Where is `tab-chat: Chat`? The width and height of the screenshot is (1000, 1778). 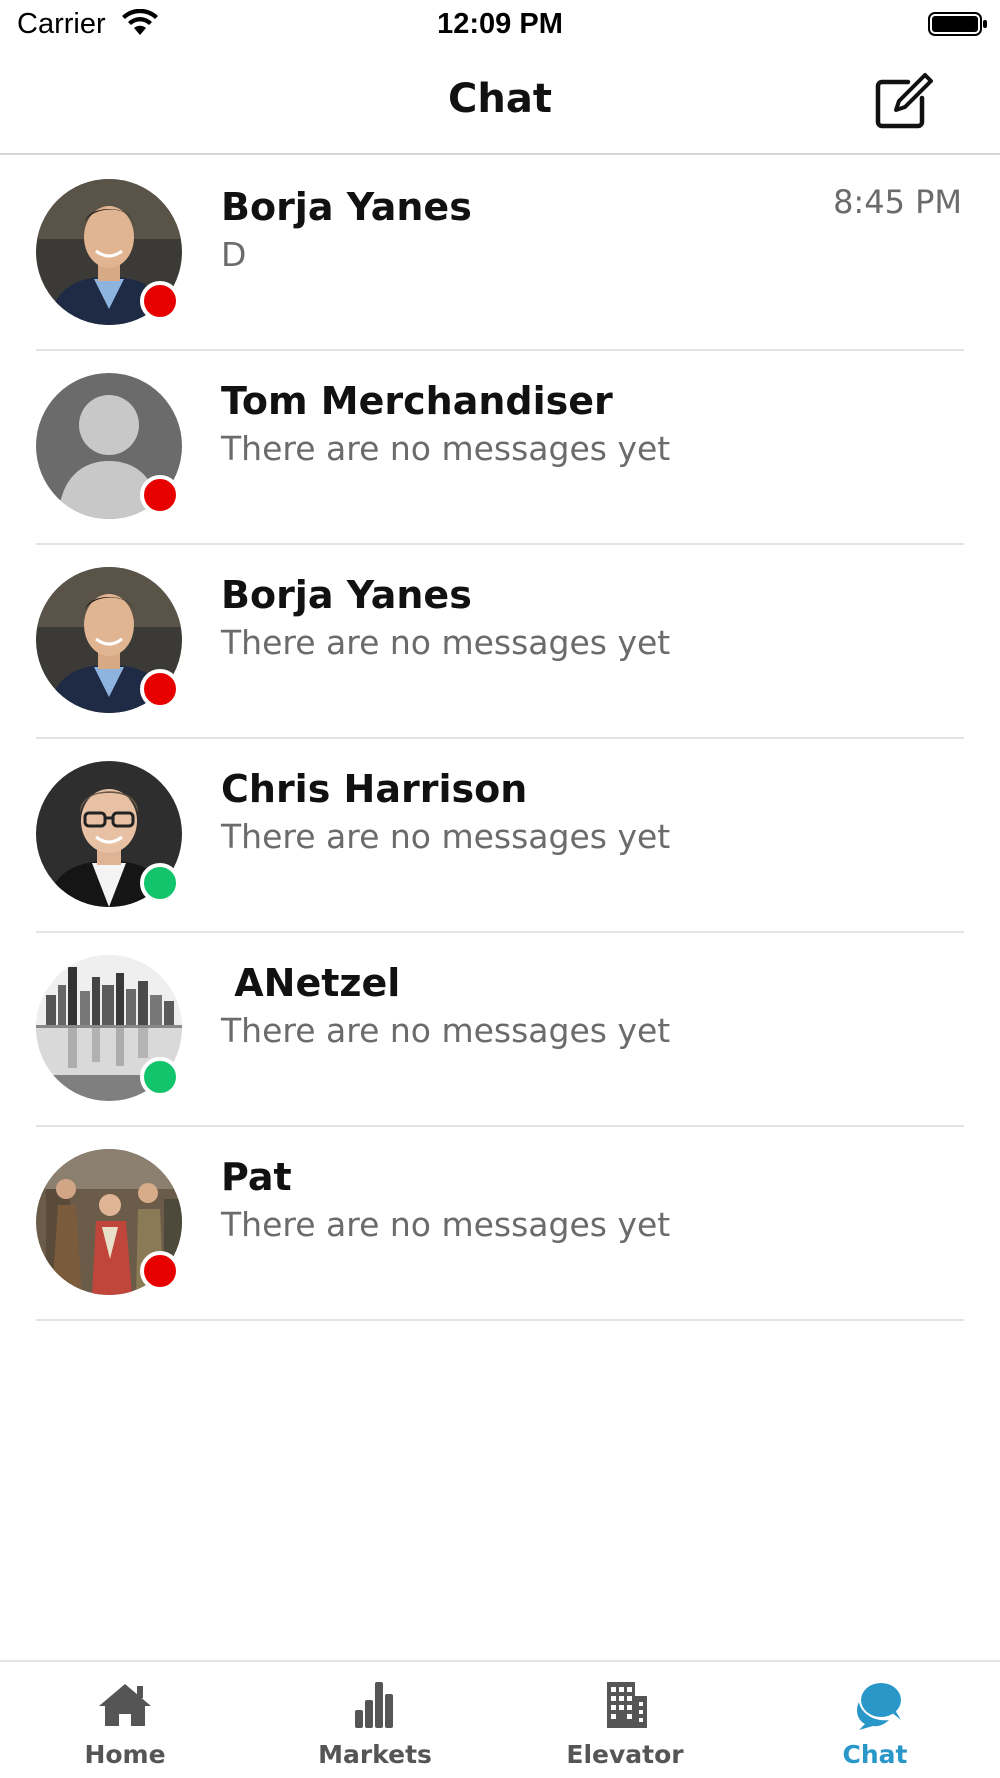
tab-chat: Chat is located at coordinates (875, 1720).